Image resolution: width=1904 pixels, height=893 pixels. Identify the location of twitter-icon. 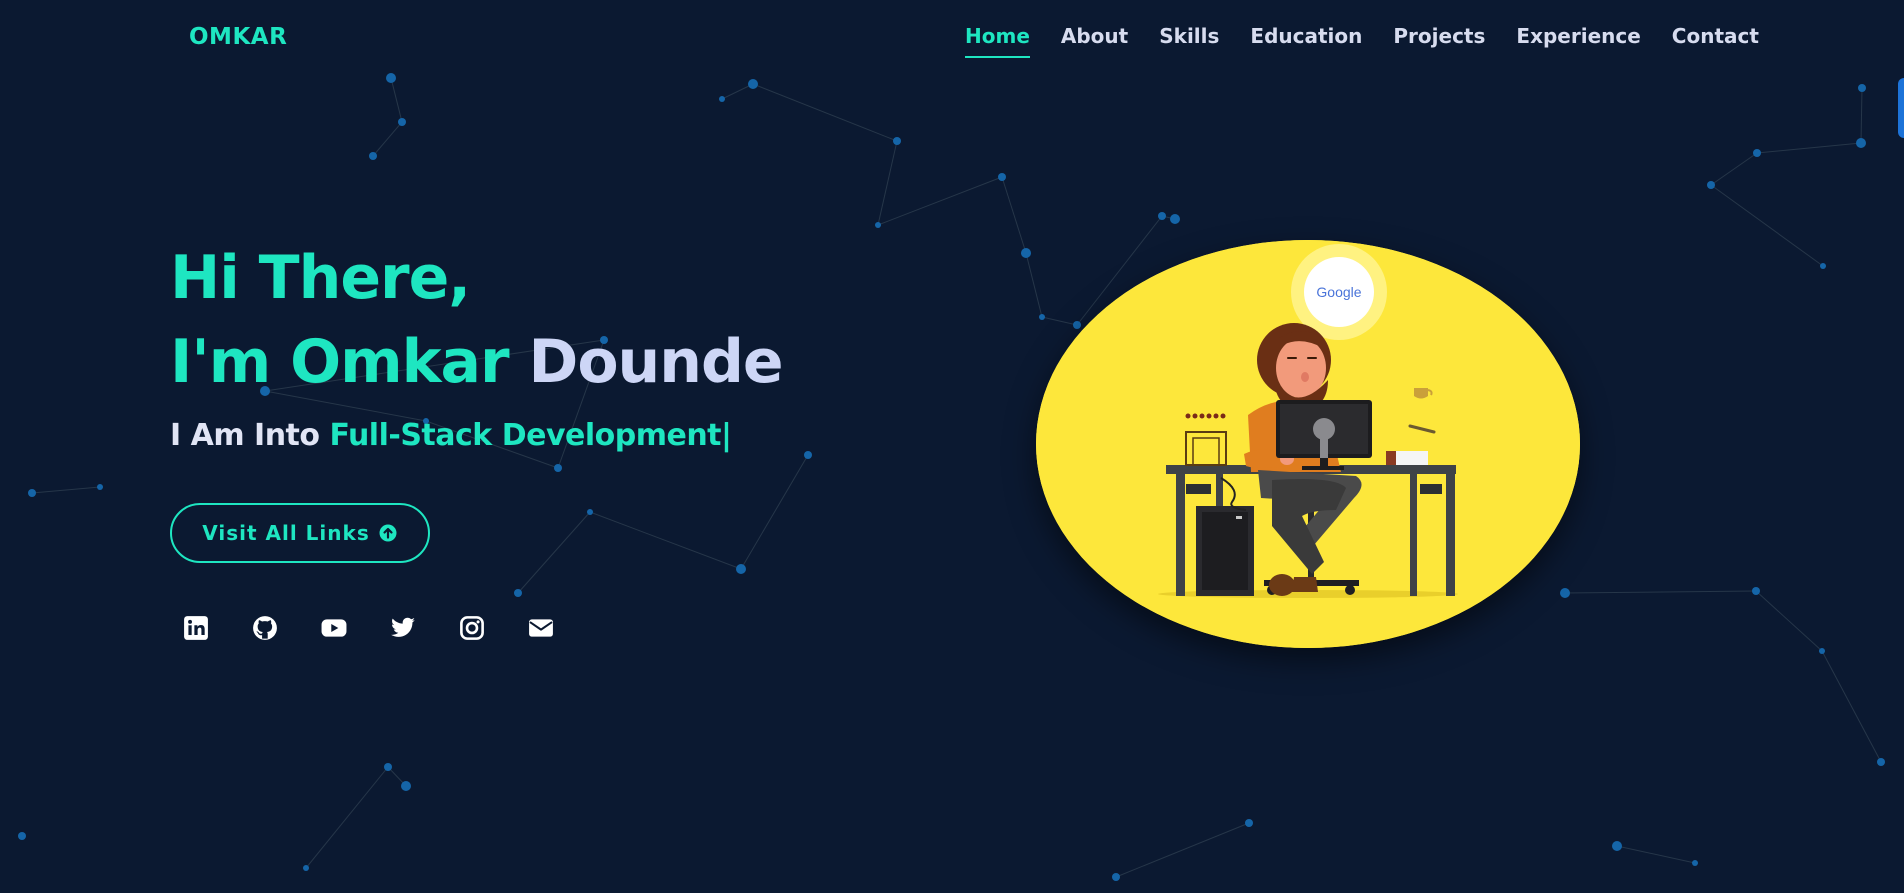
(403, 628).